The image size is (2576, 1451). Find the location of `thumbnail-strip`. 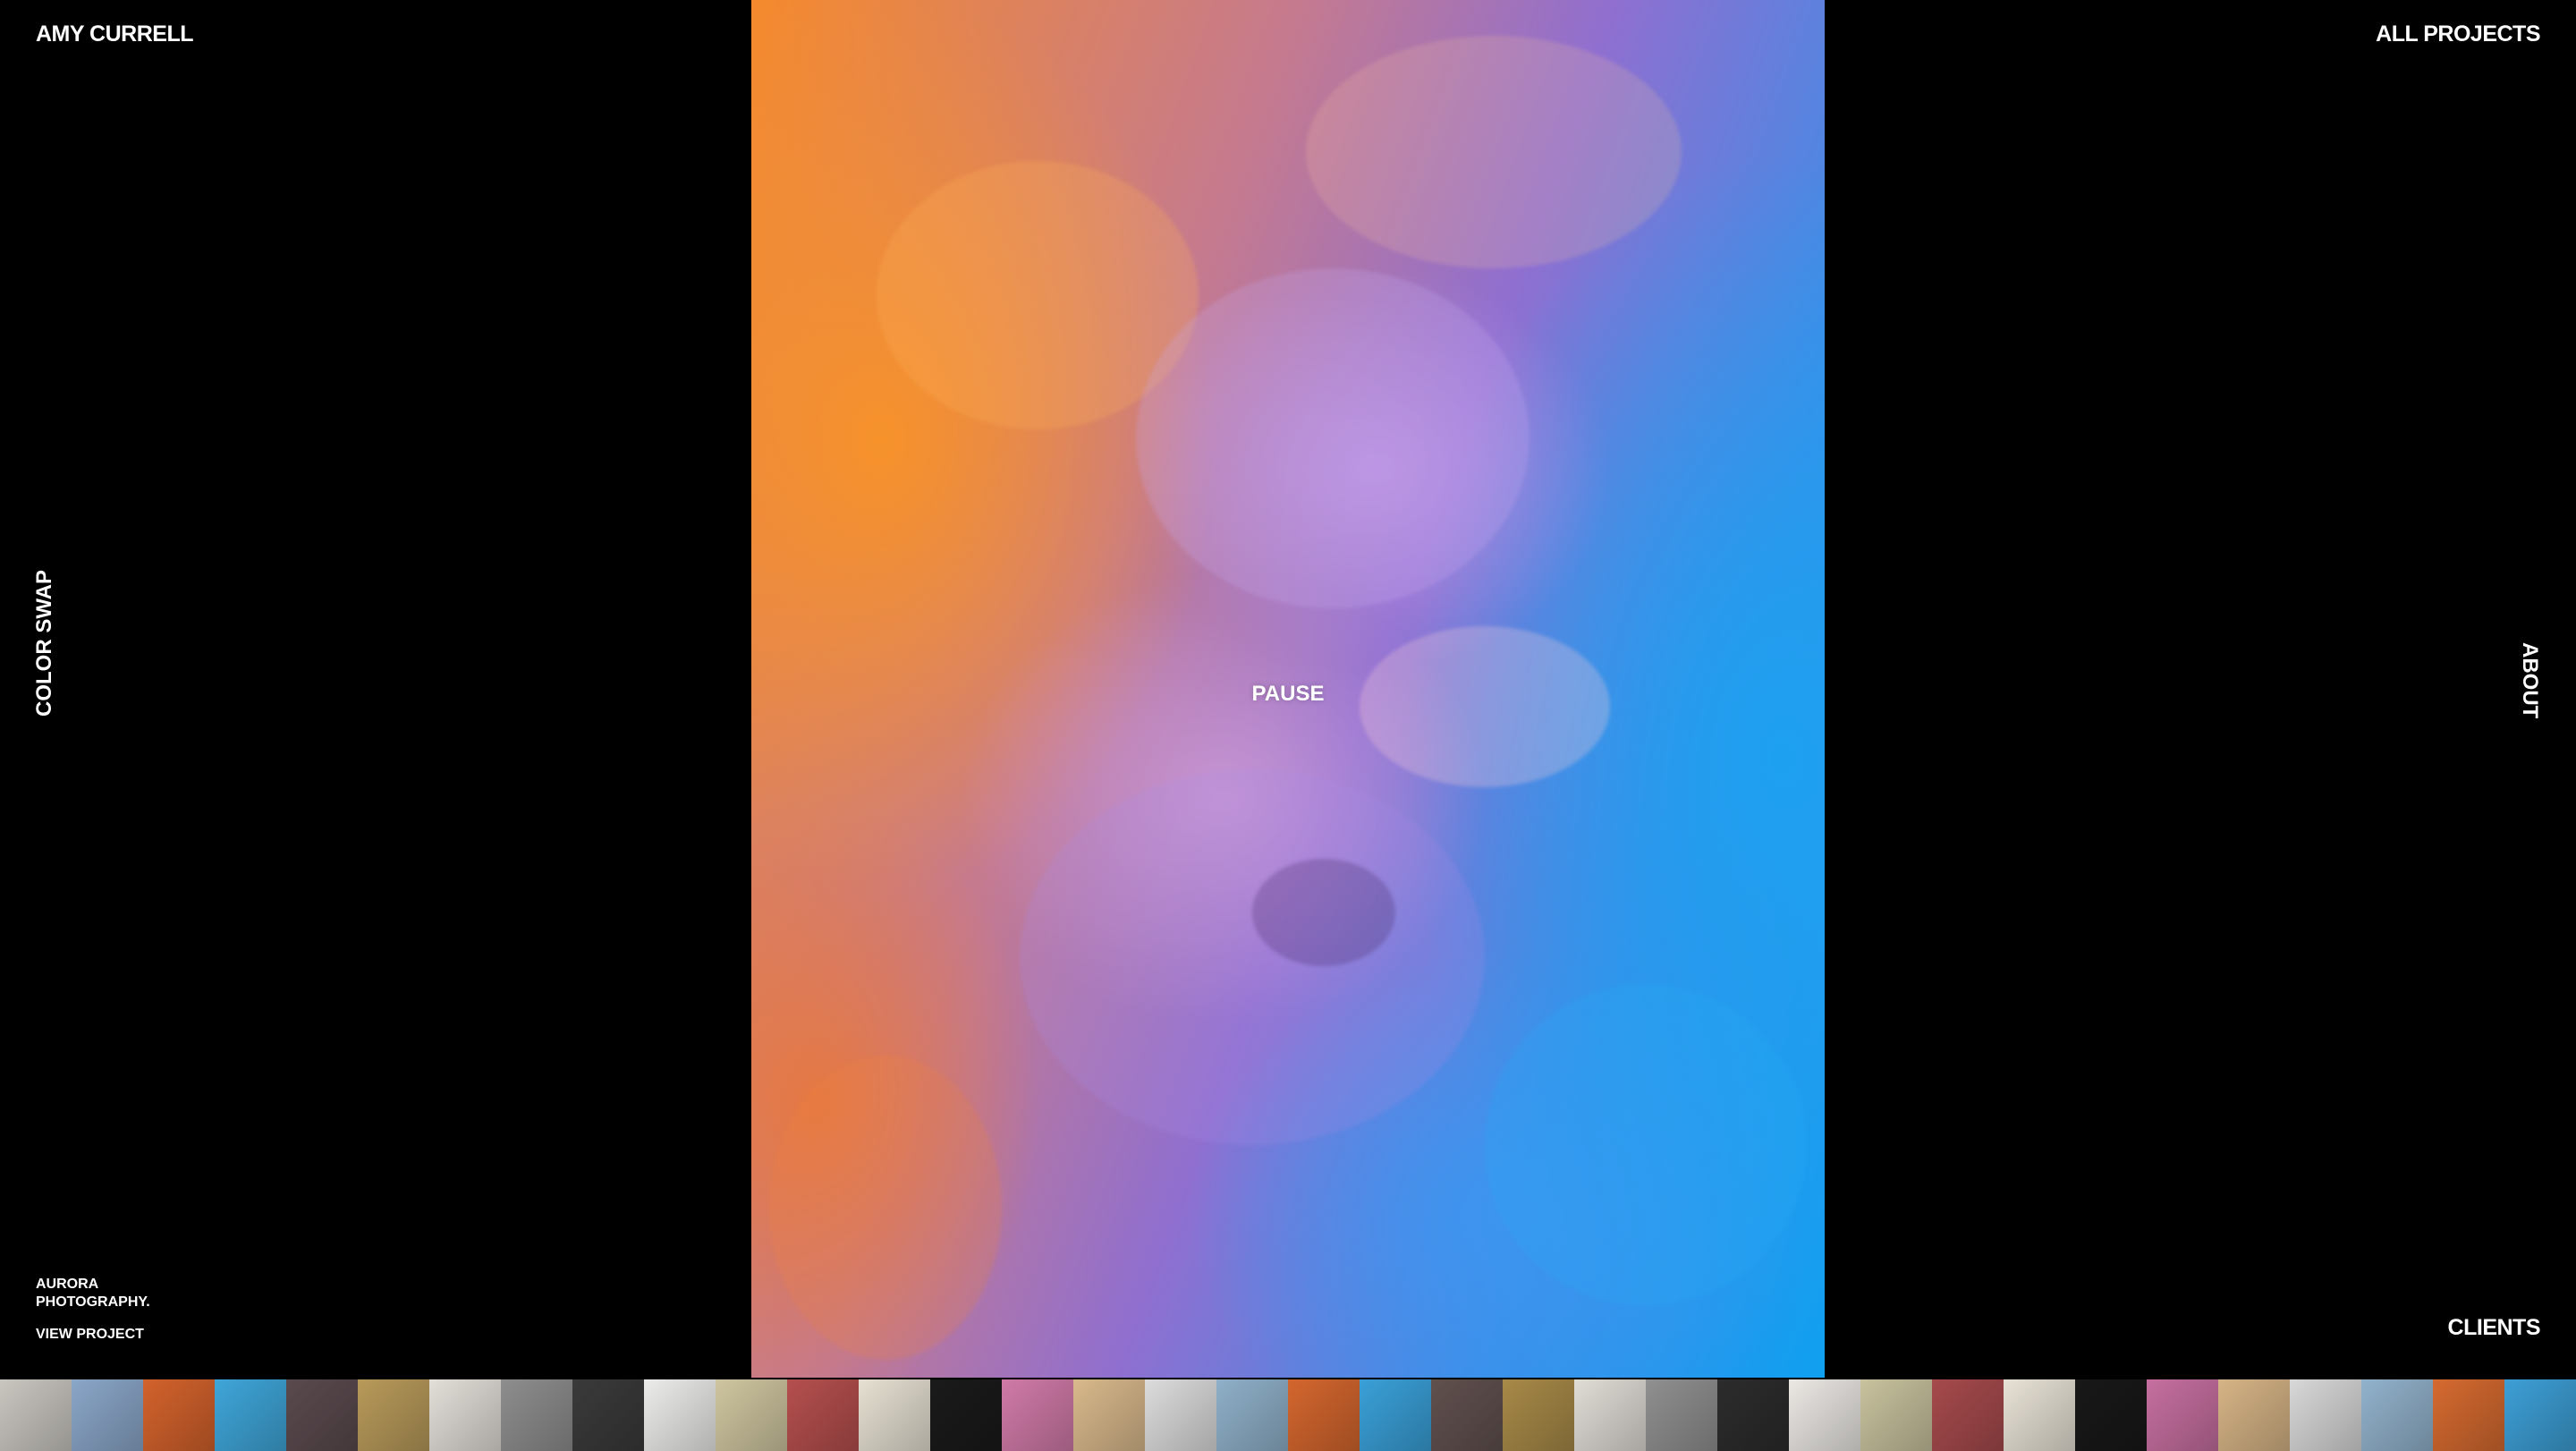

thumbnail-strip is located at coordinates (1288, 1415).